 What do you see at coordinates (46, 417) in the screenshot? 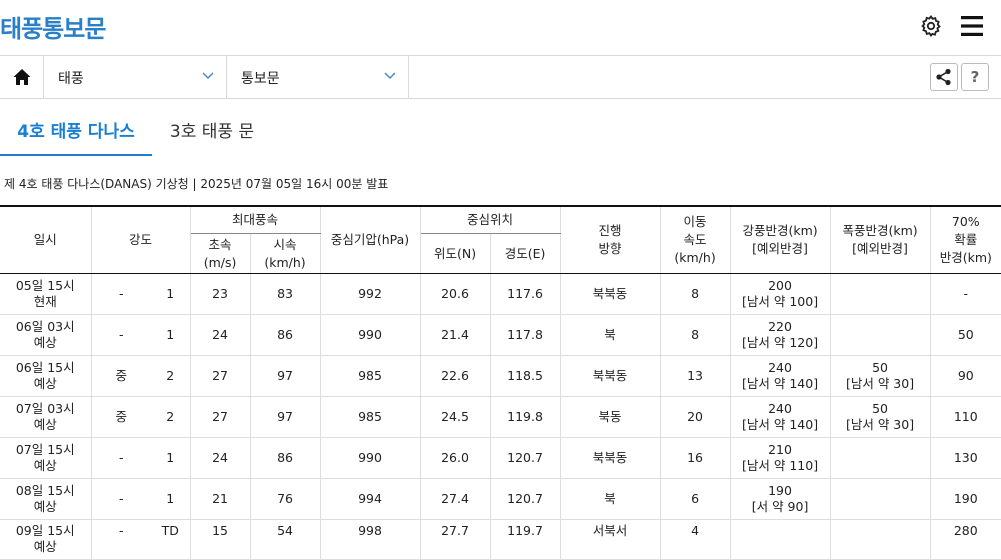
I see `cell-date-kind: 07일 03시 예상` at bounding box center [46, 417].